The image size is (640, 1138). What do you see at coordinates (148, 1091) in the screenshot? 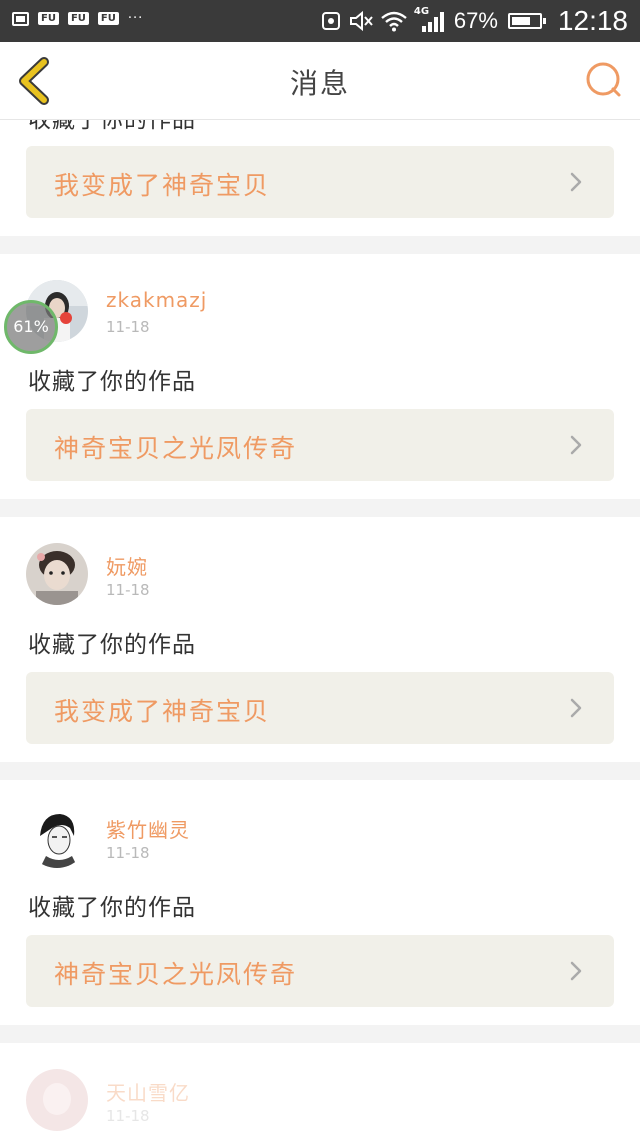
I see `username: 天山雪亿` at bounding box center [148, 1091].